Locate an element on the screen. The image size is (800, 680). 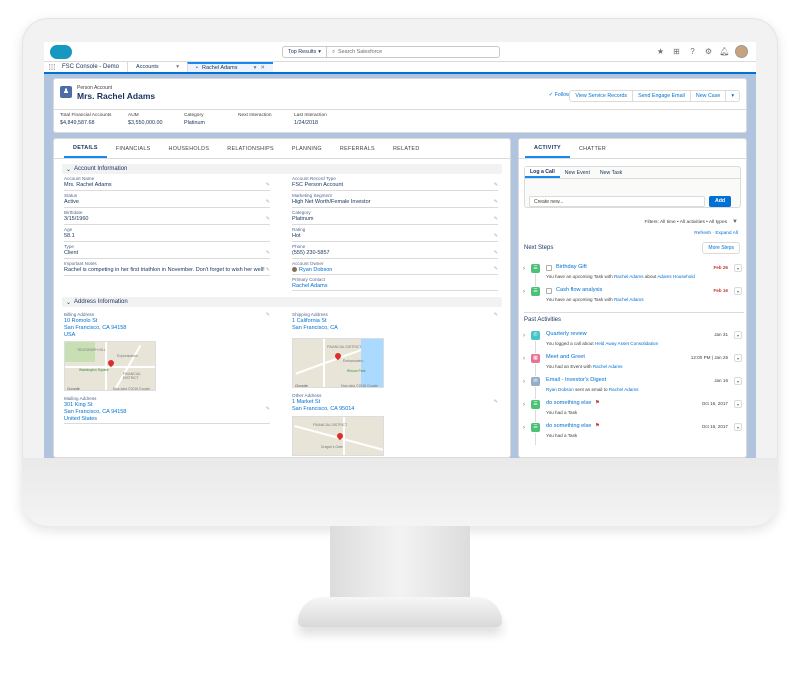
address-line: 1 California St is located at coordinates (395, 321).